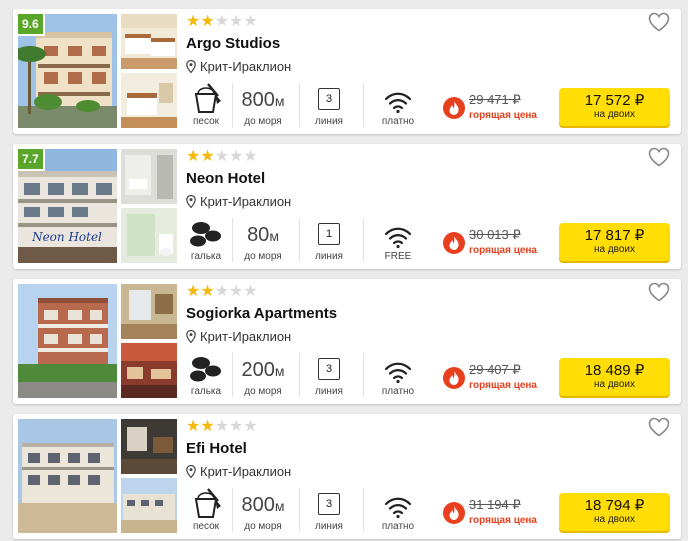 The height and width of the screenshot is (541, 688). I want to click on distance-value: 80м, so click(263, 235).